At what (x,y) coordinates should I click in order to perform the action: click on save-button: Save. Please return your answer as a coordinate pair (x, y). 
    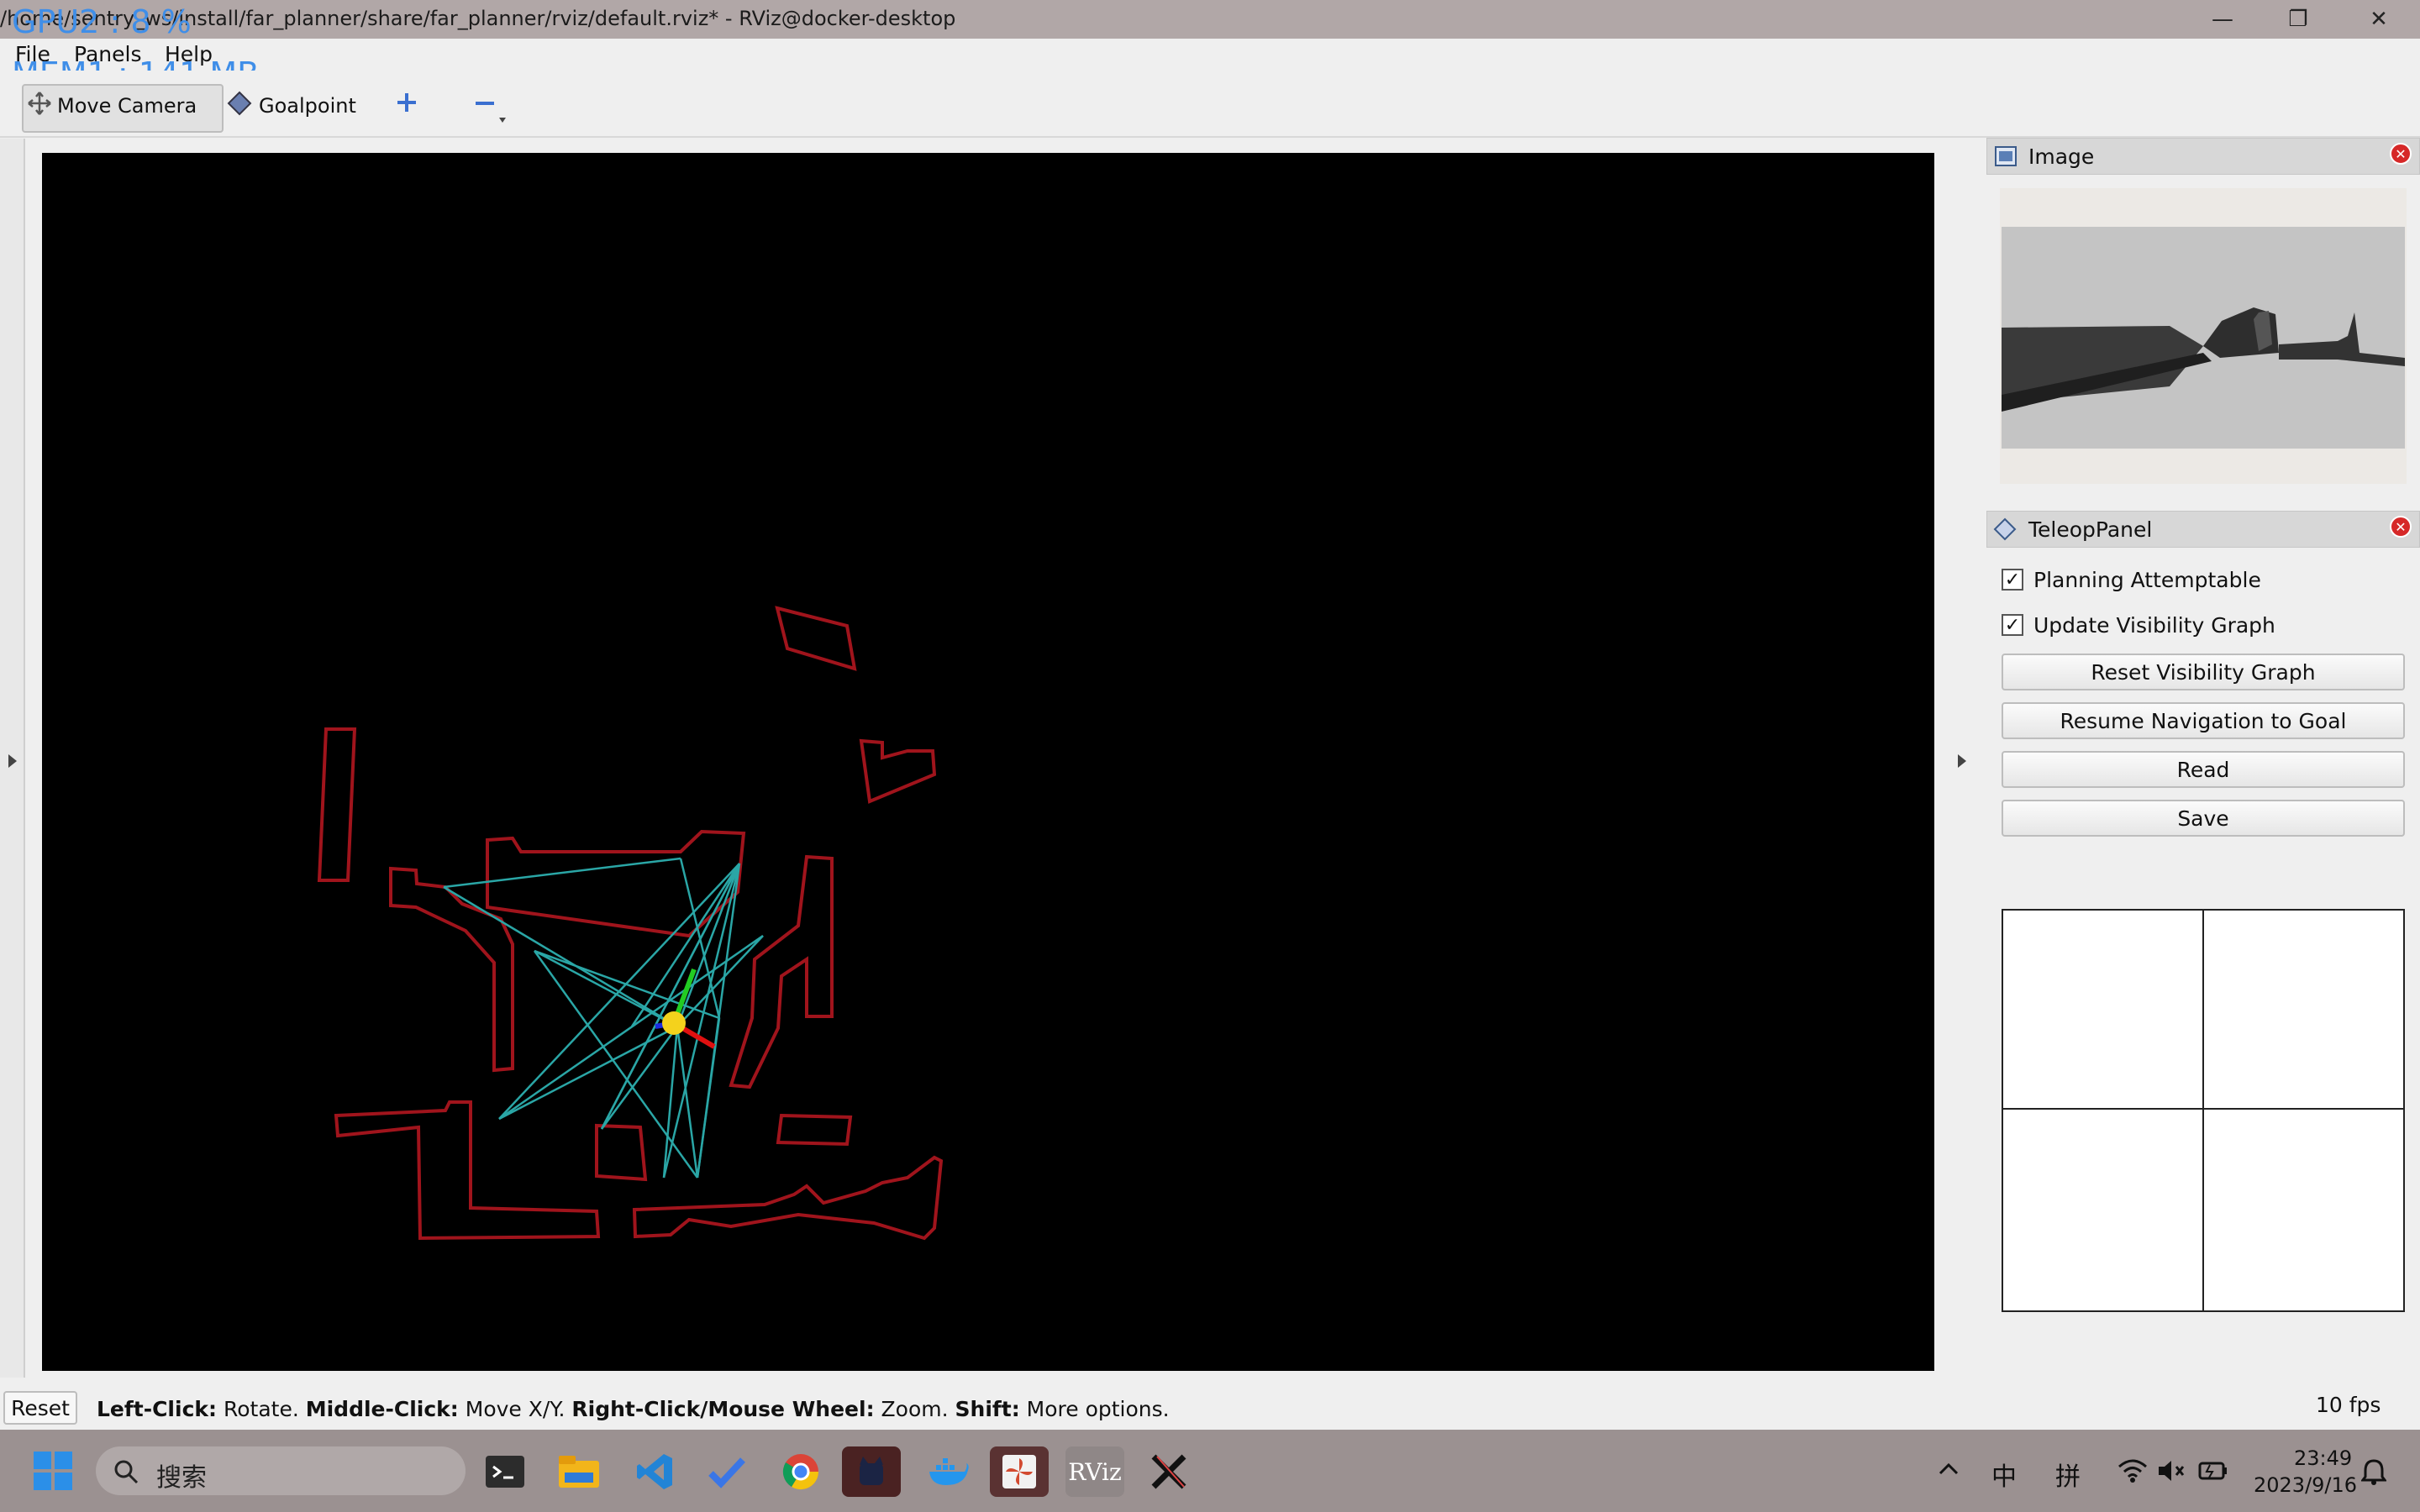
    Looking at the image, I should click on (2204, 818).